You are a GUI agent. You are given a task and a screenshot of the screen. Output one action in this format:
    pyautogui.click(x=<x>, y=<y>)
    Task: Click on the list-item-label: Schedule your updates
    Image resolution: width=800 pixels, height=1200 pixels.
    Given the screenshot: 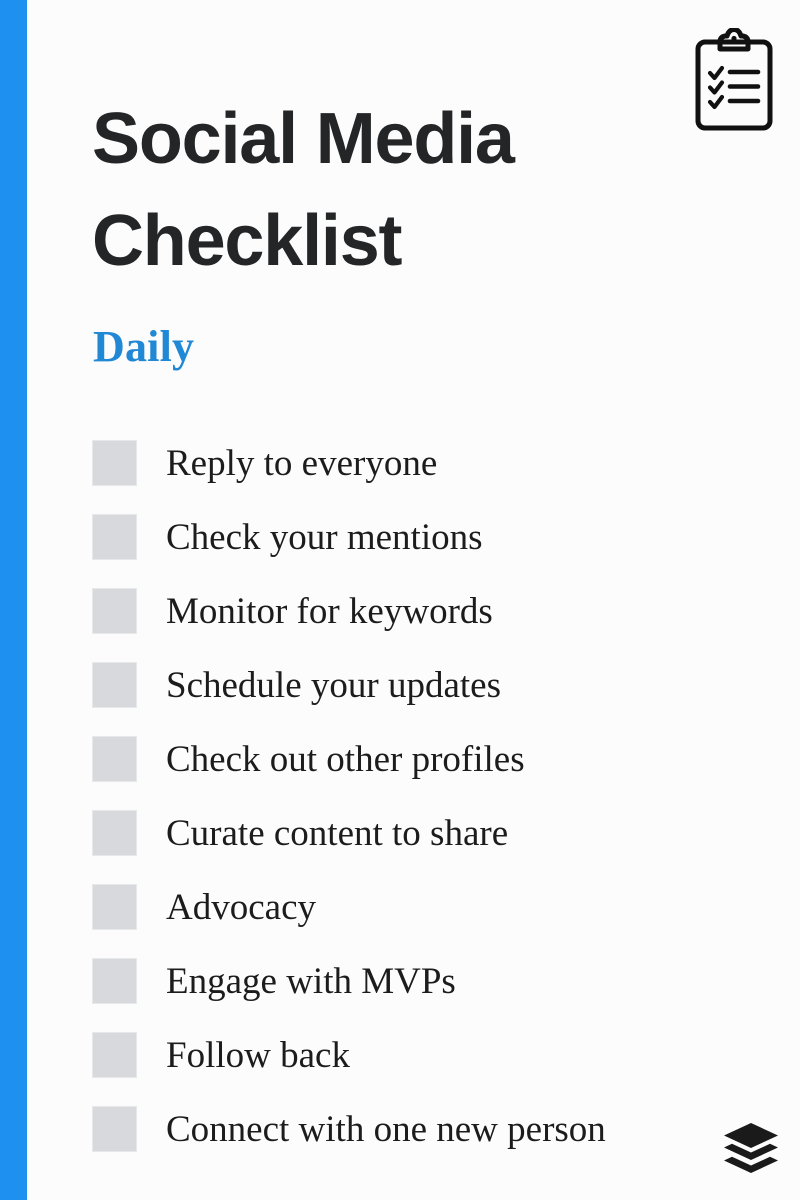 What is the action you would take?
    pyautogui.click(x=333, y=685)
    